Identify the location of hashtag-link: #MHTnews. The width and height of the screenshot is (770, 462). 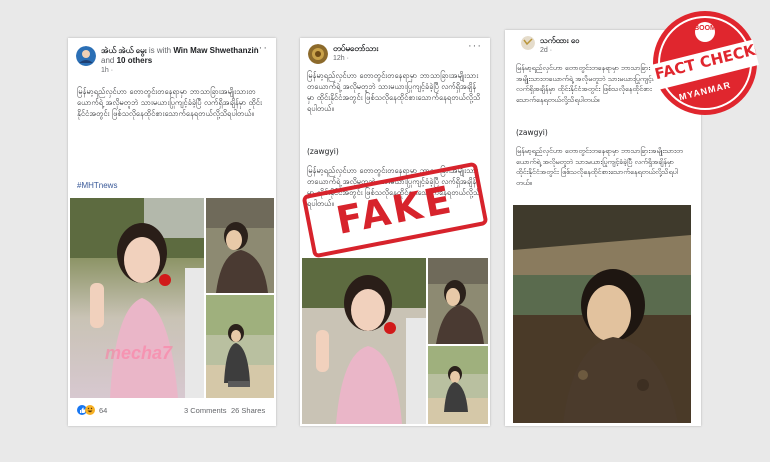
(97, 185).